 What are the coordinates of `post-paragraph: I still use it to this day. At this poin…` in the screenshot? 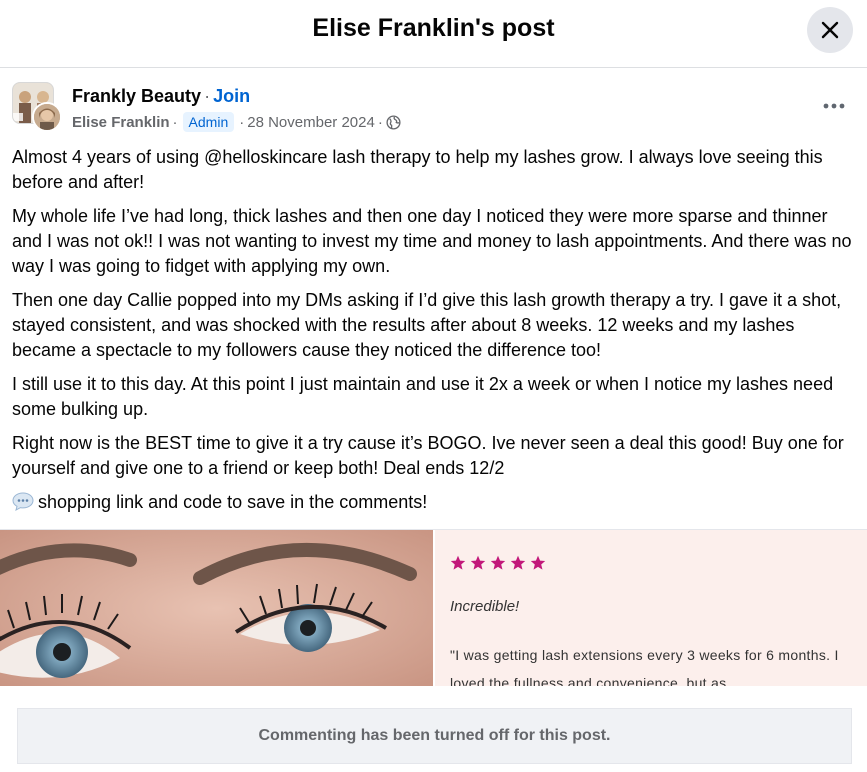 It's located at (423, 396).